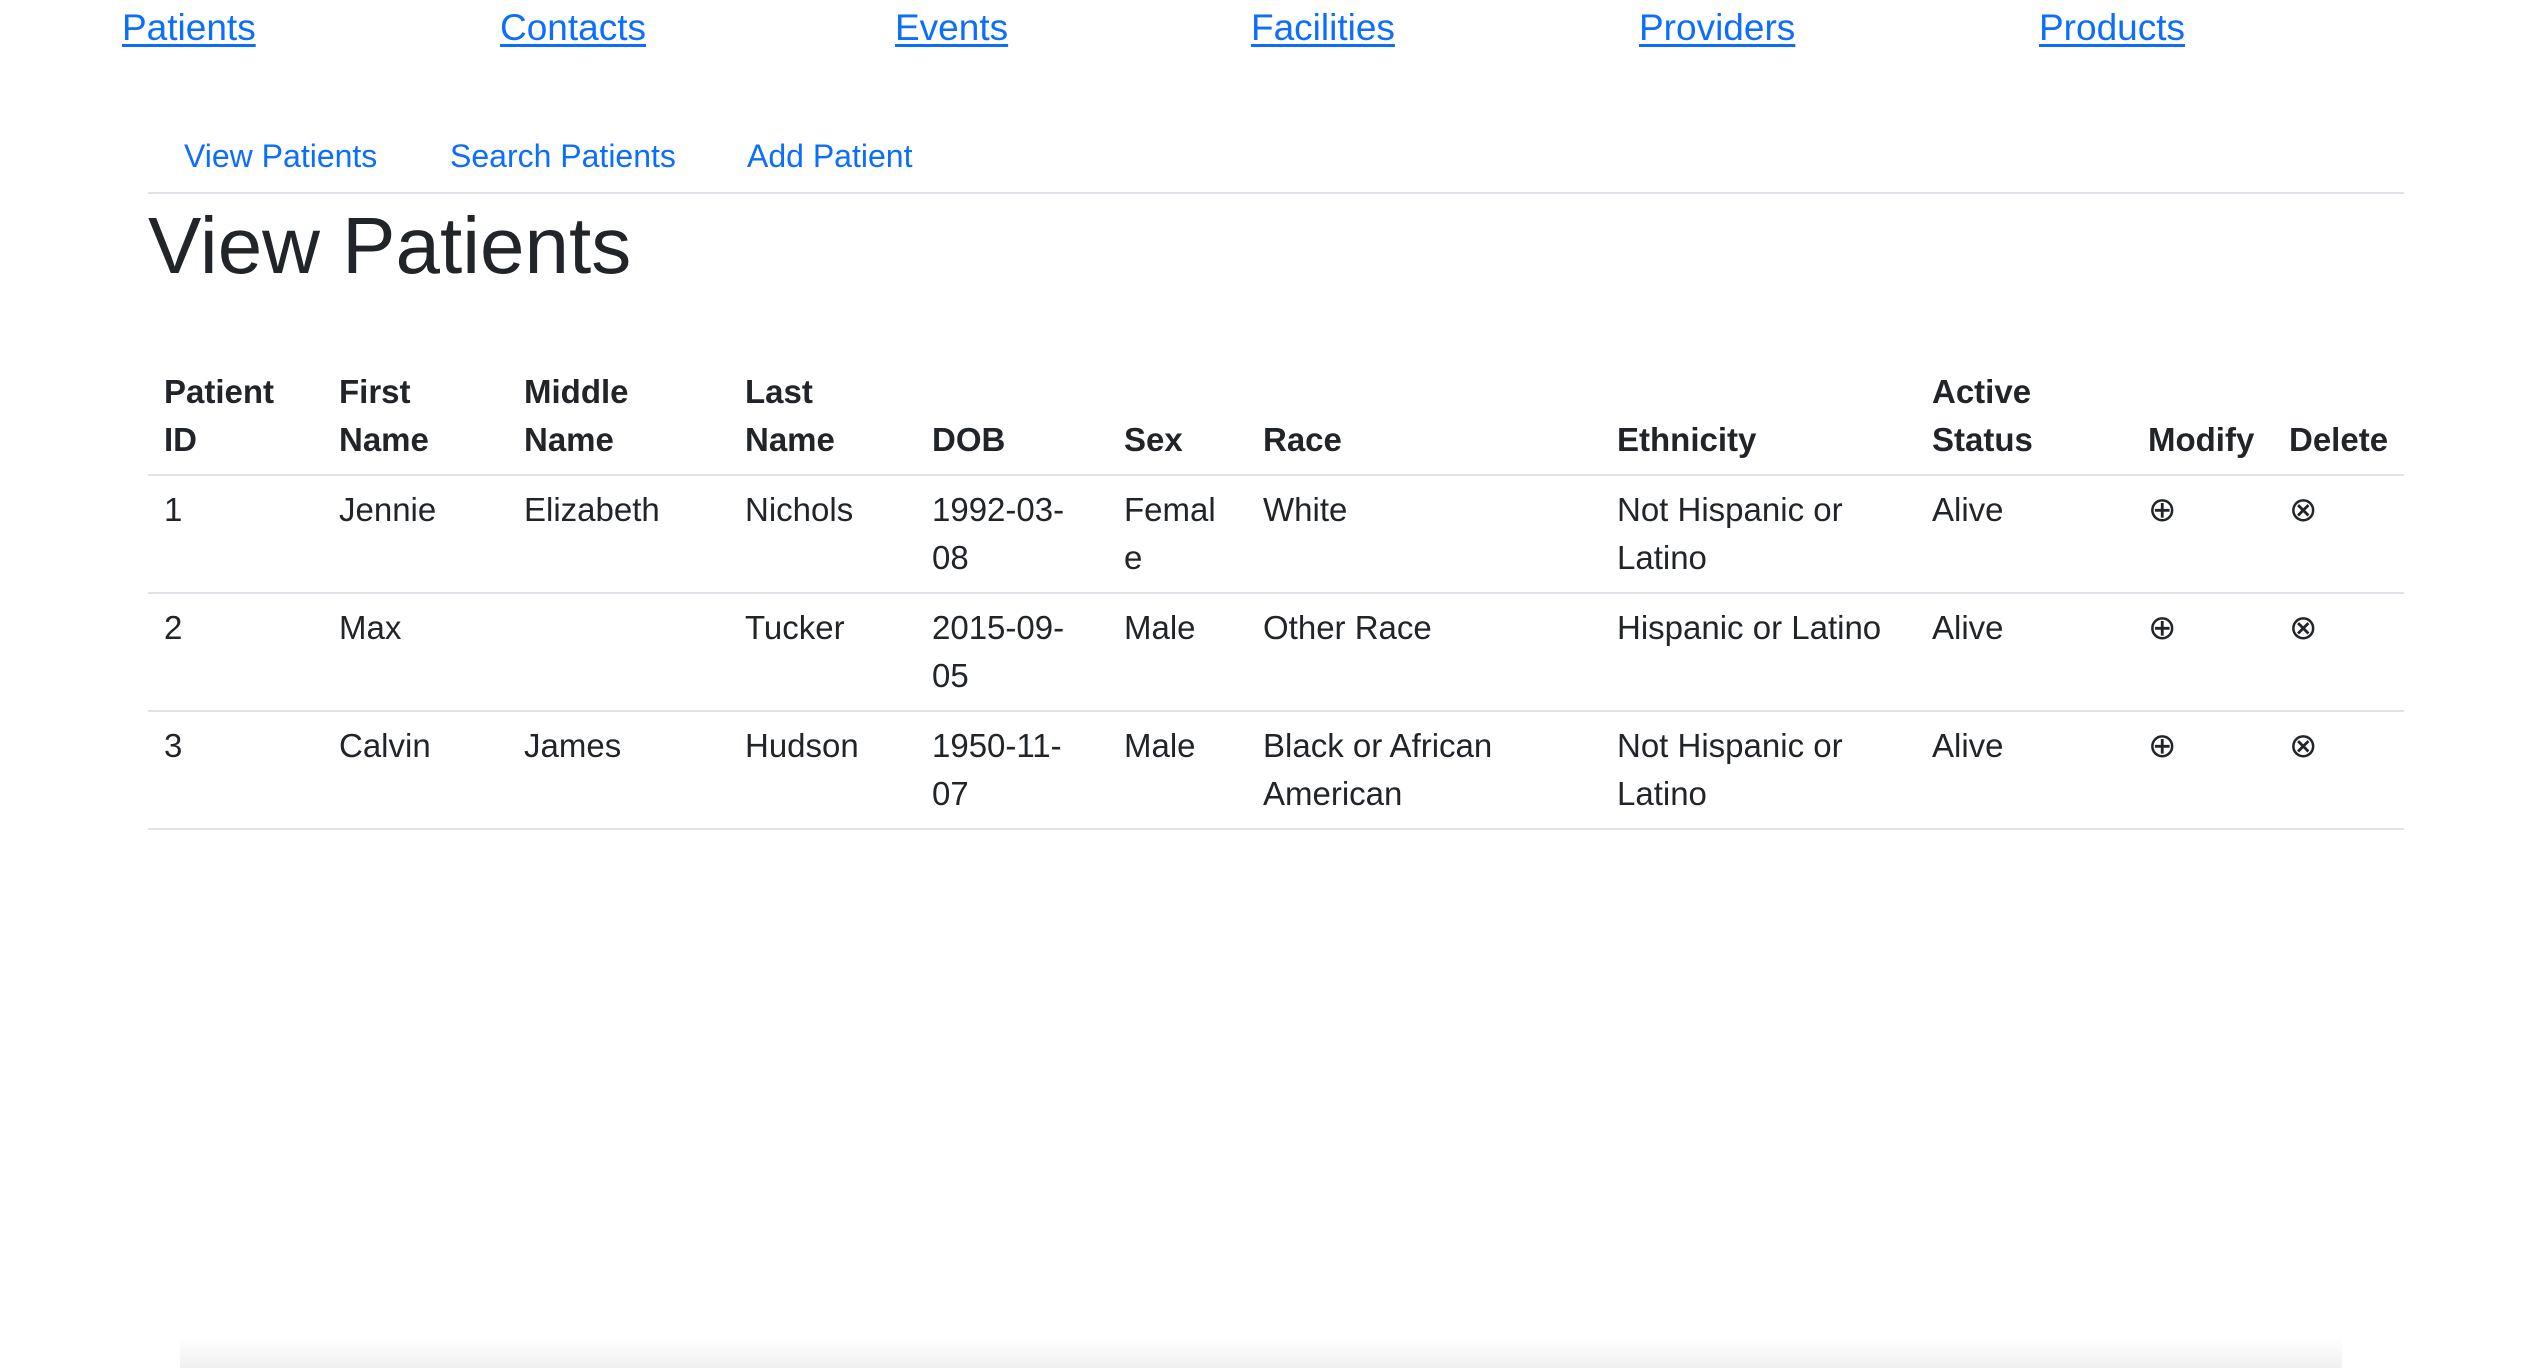 The height and width of the screenshot is (1368, 2522). Describe the element at coordinates (2112, 28) in the screenshot. I see `nav-link-products: Products` at that location.